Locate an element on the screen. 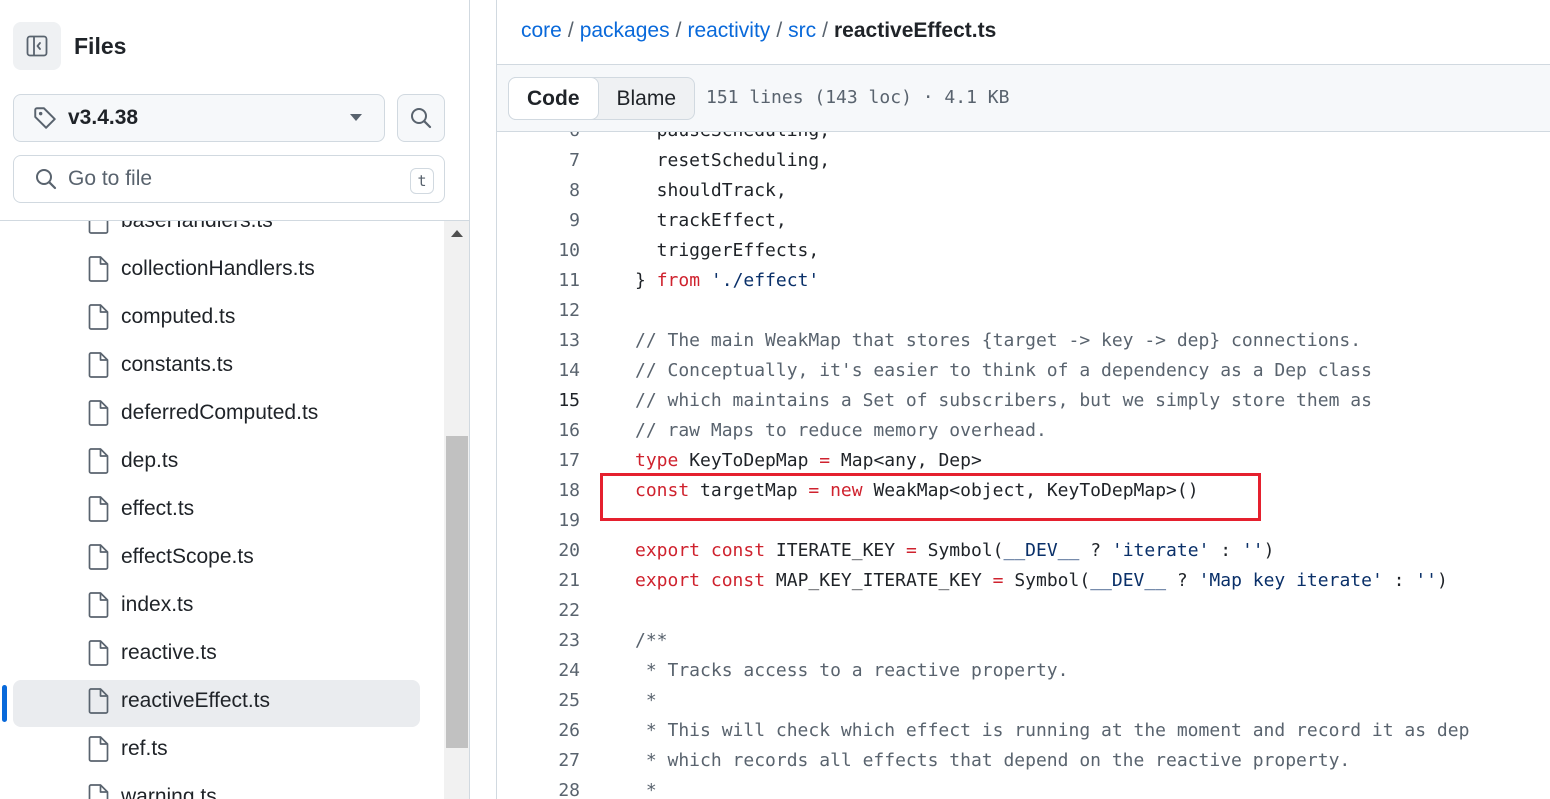  line-number: 13 is located at coordinates (538, 341).